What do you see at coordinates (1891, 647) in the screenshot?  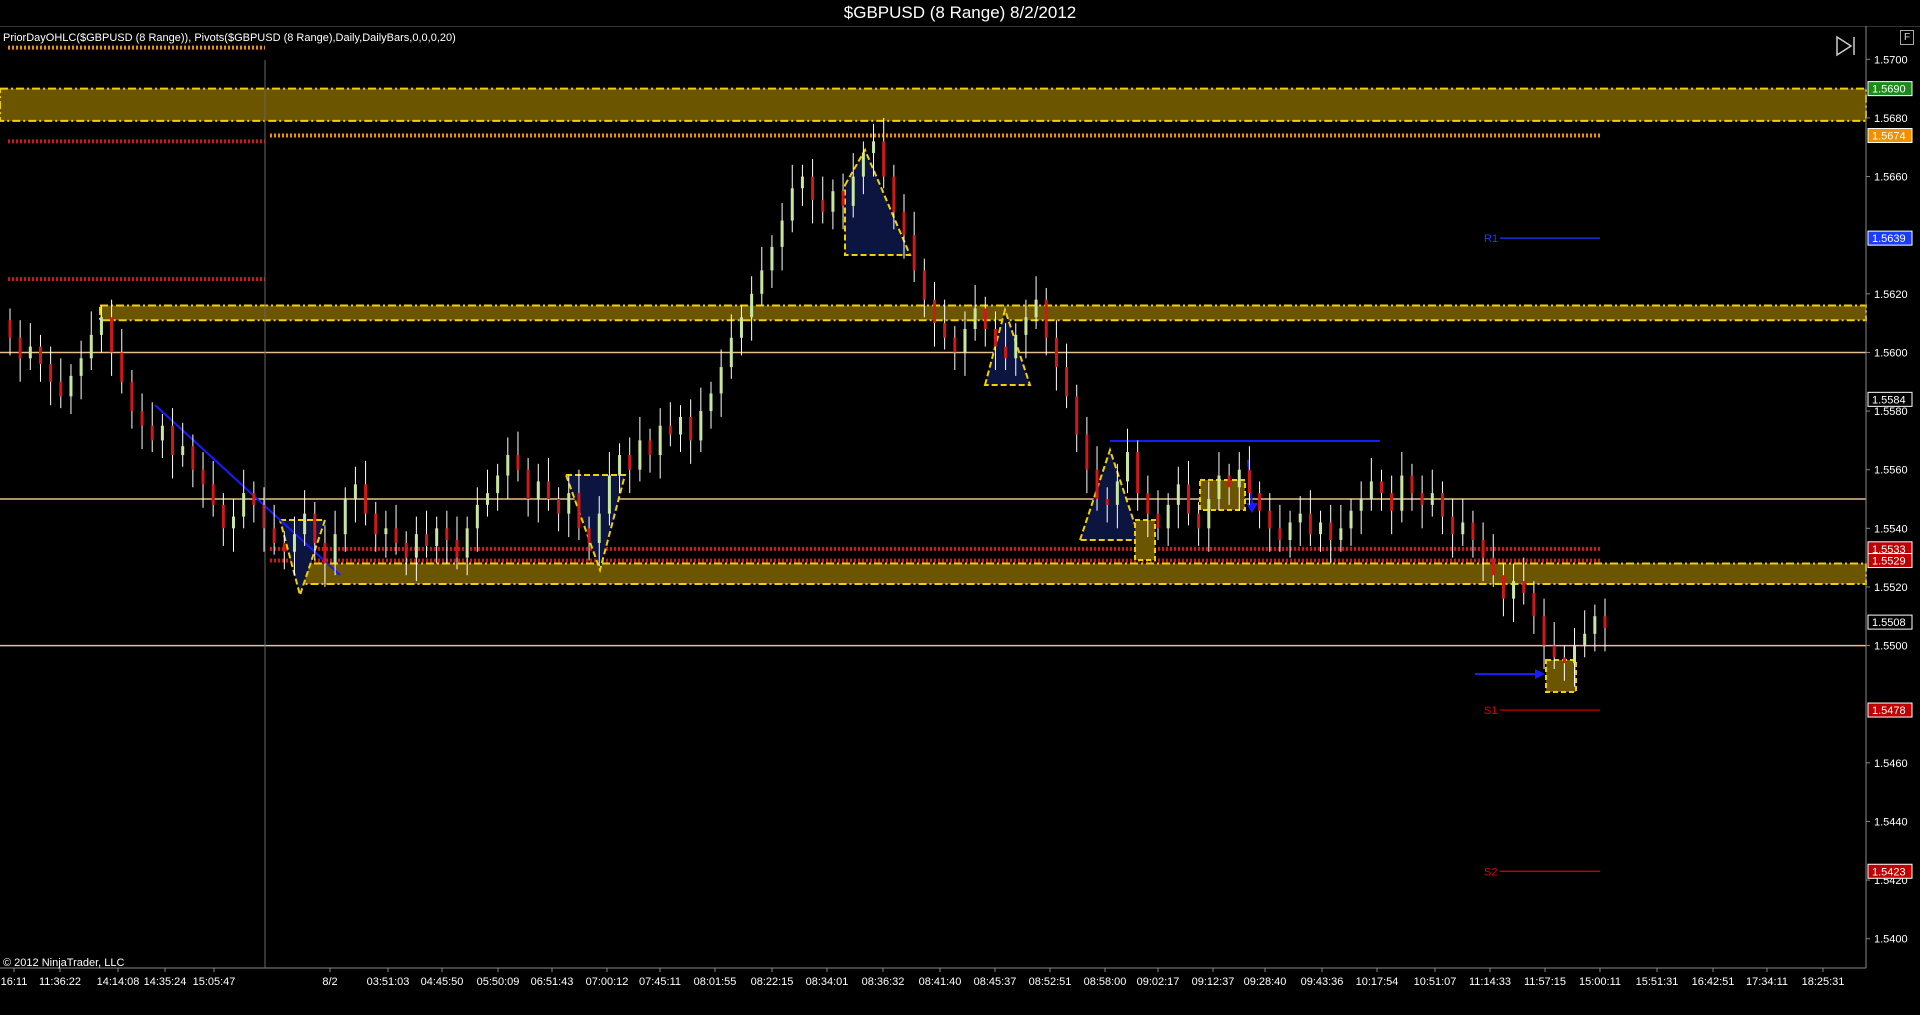 I see `price-tick-label: 1.5500` at bounding box center [1891, 647].